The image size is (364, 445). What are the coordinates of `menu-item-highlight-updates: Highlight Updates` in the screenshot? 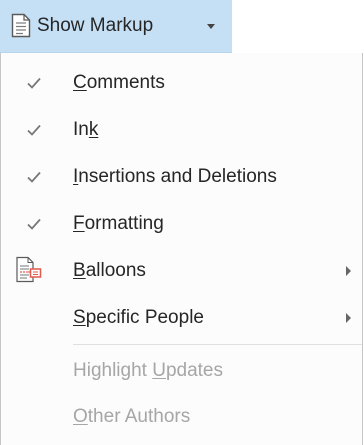 It's located at (181, 371).